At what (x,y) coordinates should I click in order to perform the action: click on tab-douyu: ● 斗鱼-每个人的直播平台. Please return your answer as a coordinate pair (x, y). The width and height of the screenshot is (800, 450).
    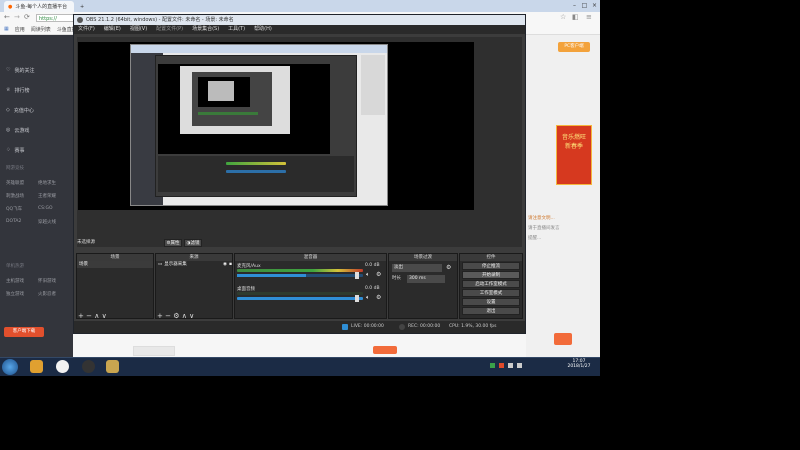
    Looking at the image, I should click on (39, 6).